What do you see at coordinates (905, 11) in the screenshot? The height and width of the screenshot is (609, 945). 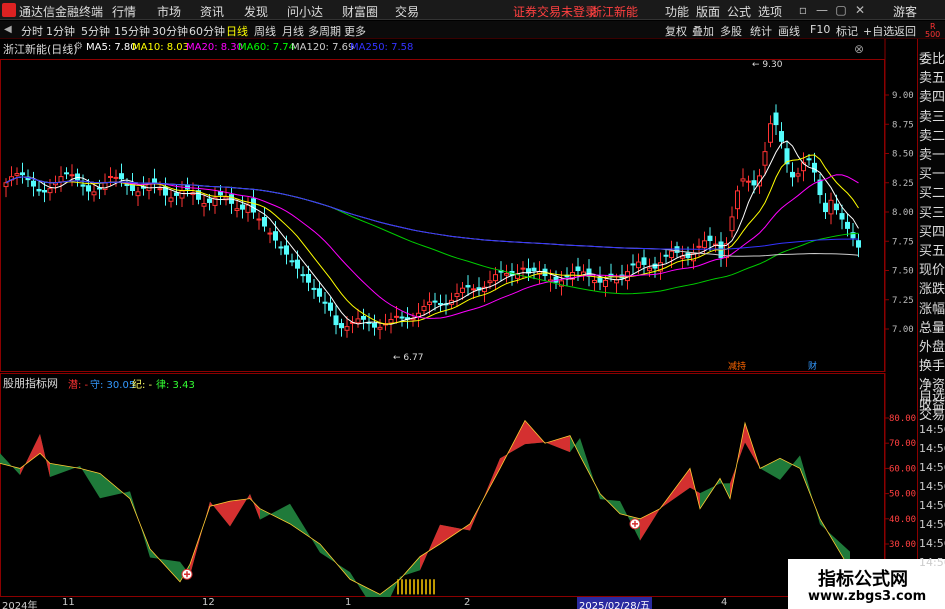 I see `user-label: 游客` at bounding box center [905, 11].